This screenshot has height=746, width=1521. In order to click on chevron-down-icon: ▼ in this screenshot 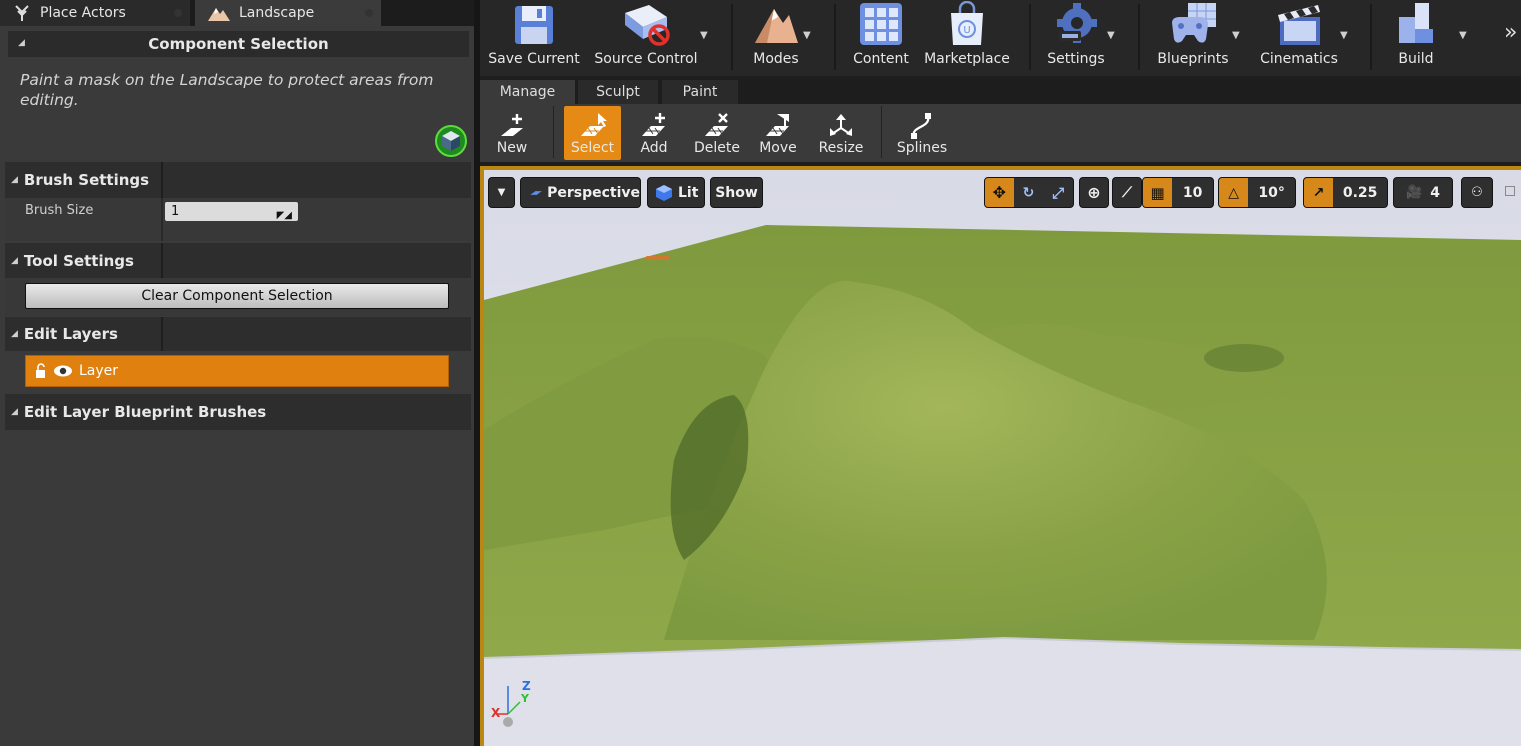, I will do `click(501, 192)`.